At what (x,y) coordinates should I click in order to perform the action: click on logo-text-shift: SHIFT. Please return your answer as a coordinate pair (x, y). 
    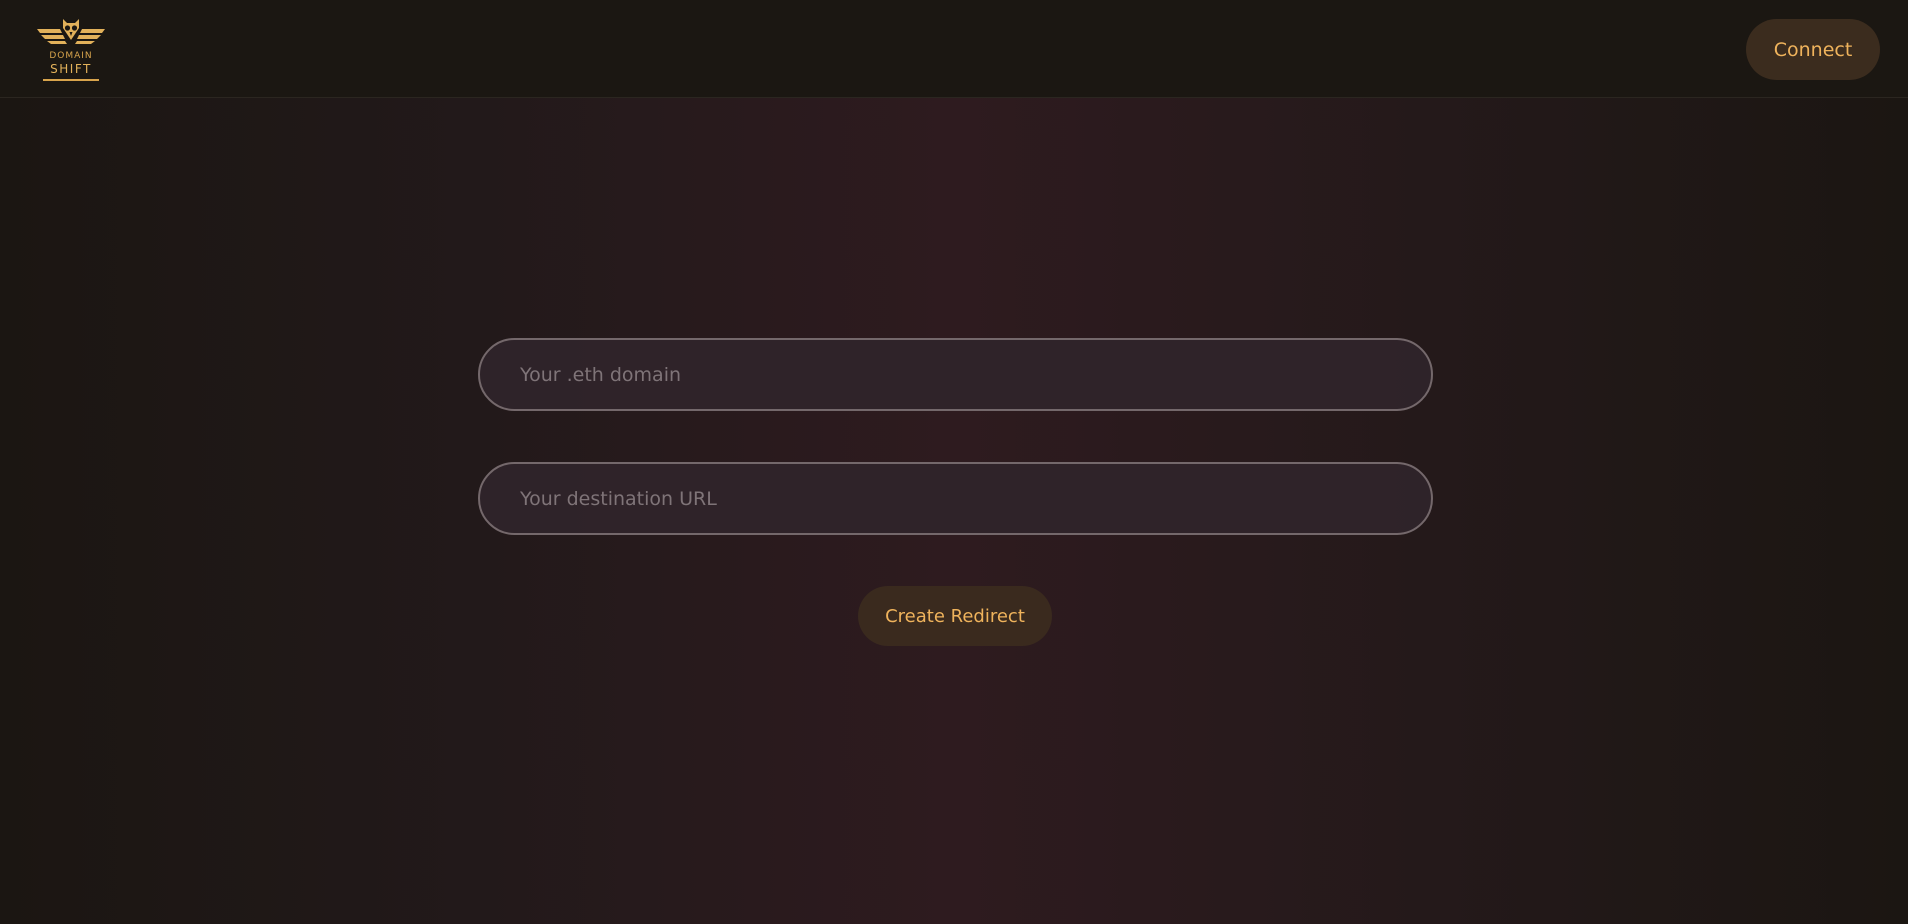
    Looking at the image, I should click on (71, 69).